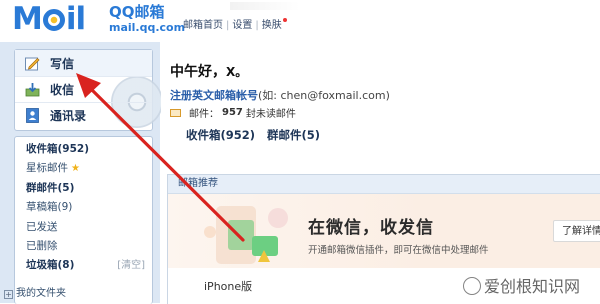 This screenshot has width=600, height=304. I want to click on contacts-button: 通讯录, so click(83, 115).